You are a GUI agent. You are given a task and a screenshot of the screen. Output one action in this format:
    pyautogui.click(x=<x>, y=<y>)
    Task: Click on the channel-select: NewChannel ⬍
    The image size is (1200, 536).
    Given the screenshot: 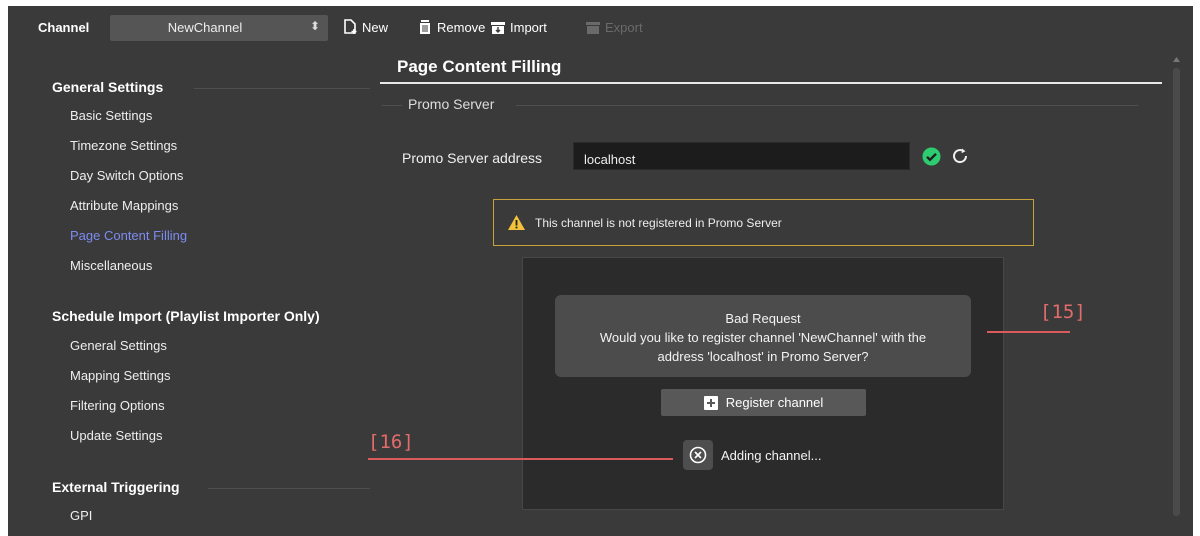 What is the action you would take?
    pyautogui.click(x=219, y=28)
    